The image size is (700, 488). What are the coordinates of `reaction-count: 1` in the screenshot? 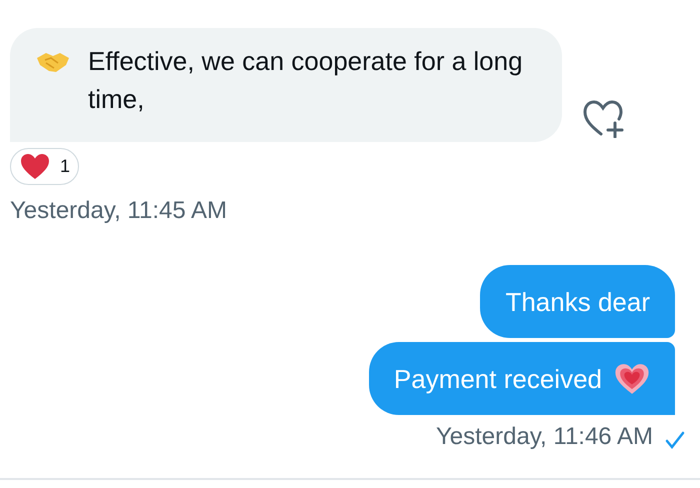 It's located at (65, 166).